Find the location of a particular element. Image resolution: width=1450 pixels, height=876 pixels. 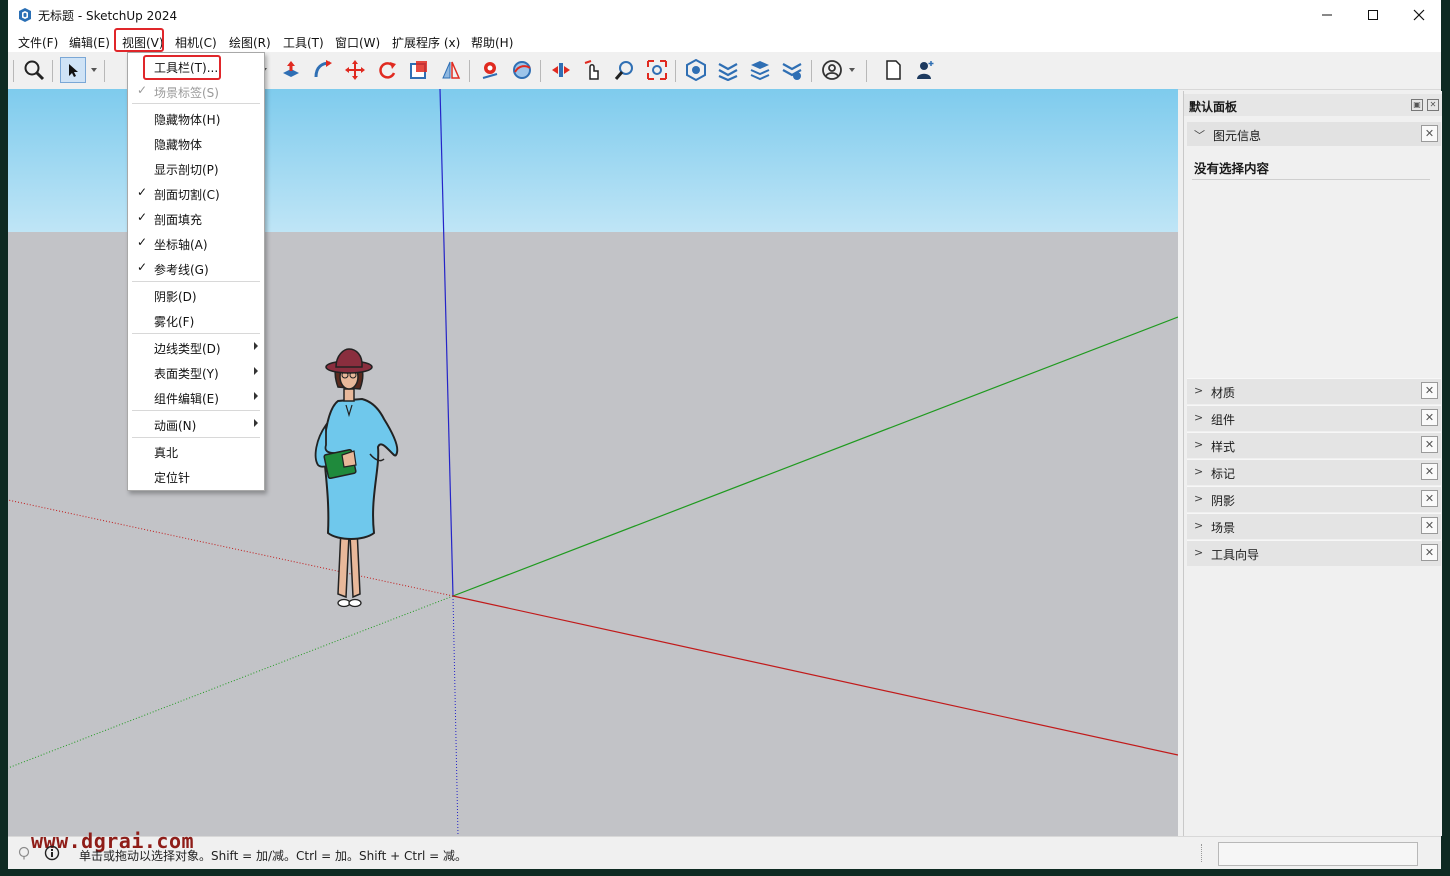

close-button is located at coordinates (1419, 15).